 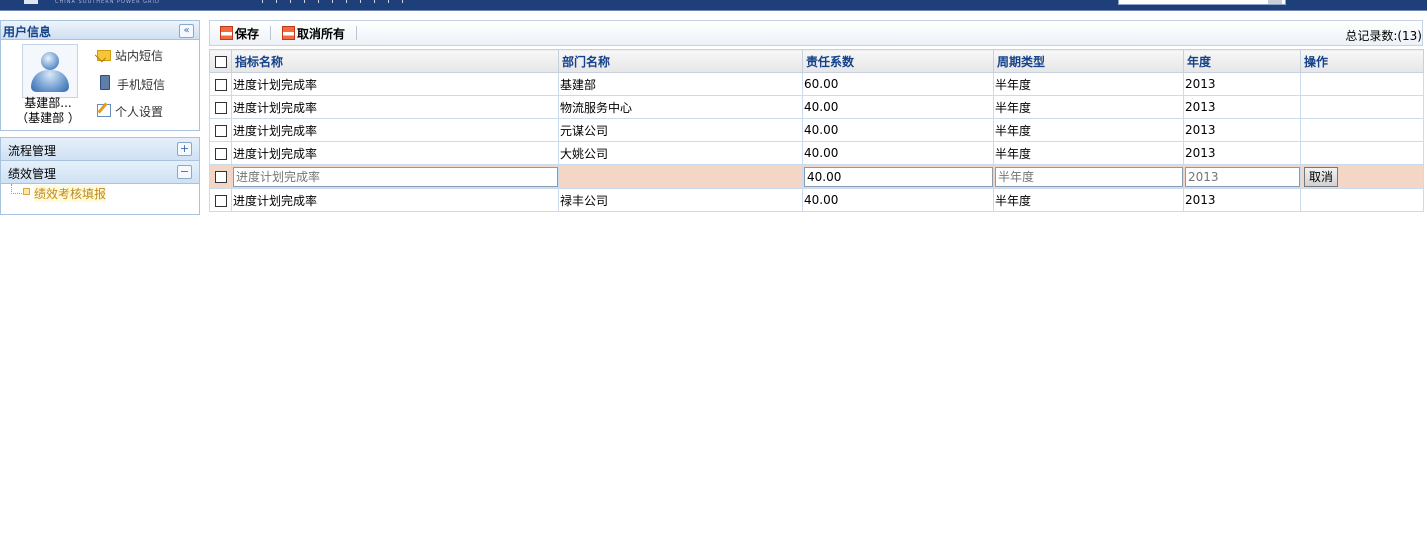 What do you see at coordinates (898, 61) in the screenshot?
I see `col-header-coefficient: 责任系数` at bounding box center [898, 61].